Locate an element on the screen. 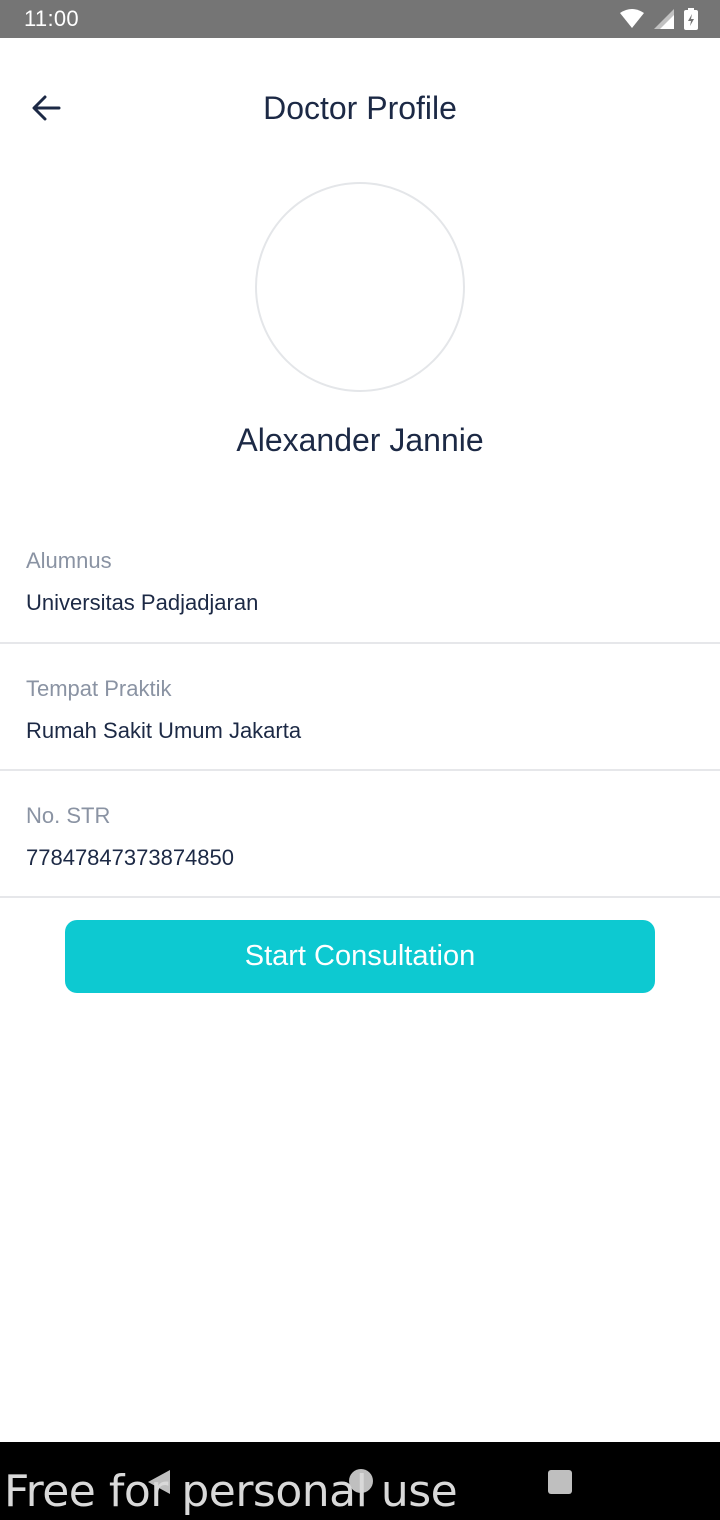  app-bar: Doctor Profile is located at coordinates (360, 111).